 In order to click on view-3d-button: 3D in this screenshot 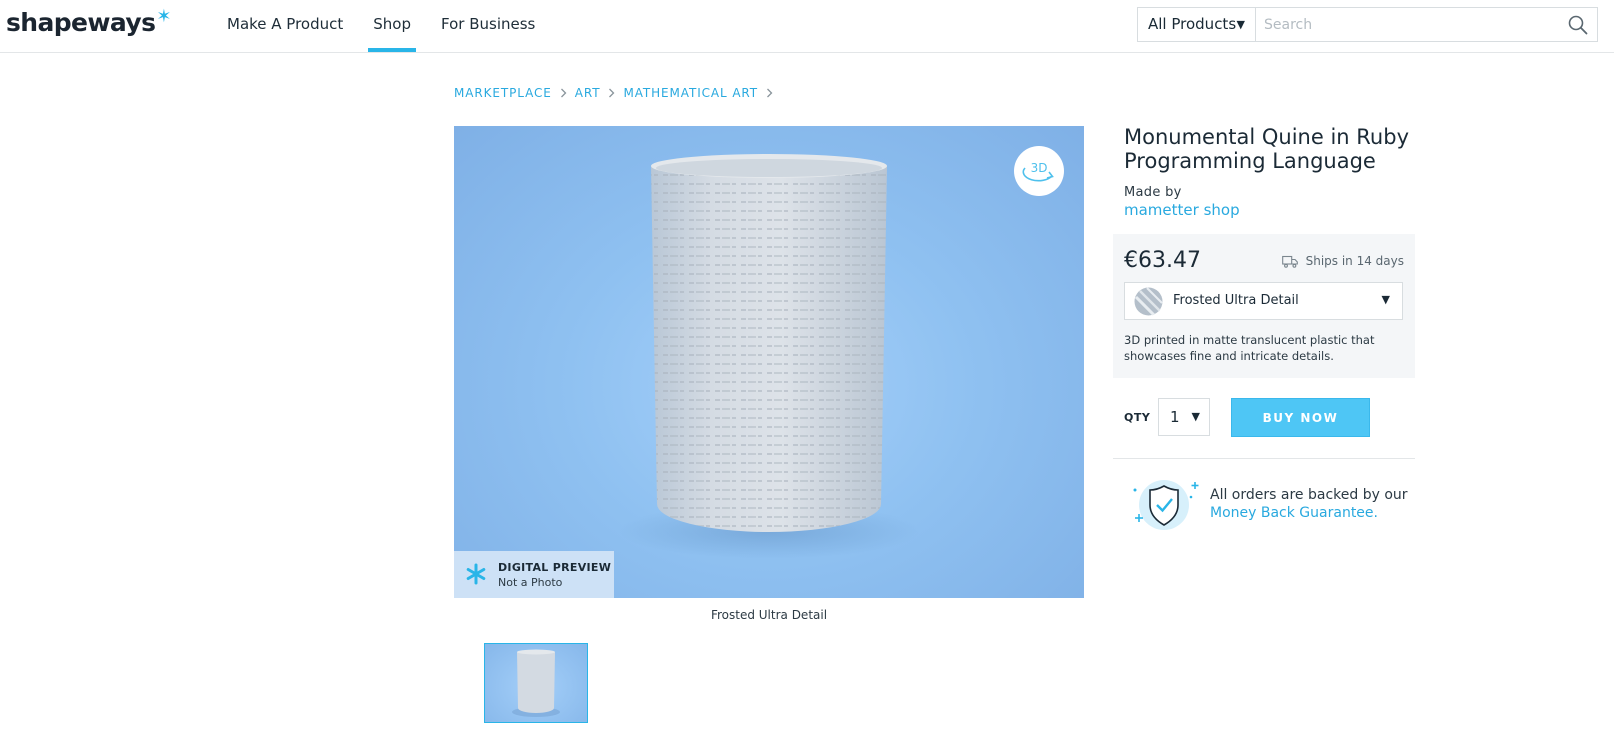, I will do `click(1039, 171)`.